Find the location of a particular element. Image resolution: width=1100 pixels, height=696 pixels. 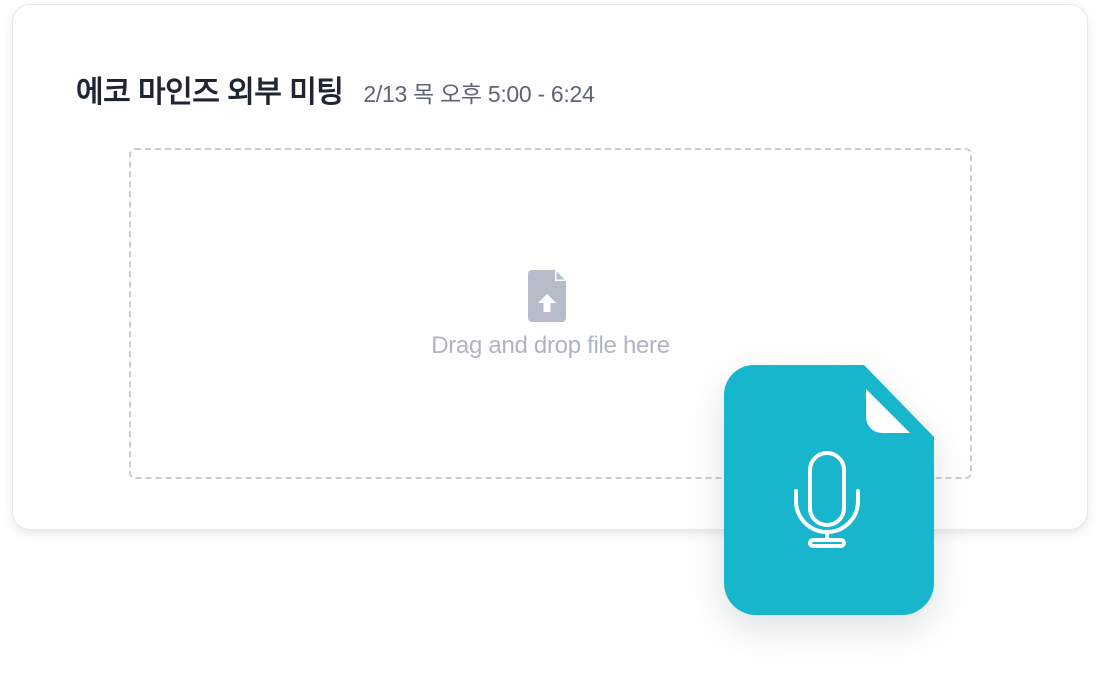

audio-file-icon is located at coordinates (829, 490).